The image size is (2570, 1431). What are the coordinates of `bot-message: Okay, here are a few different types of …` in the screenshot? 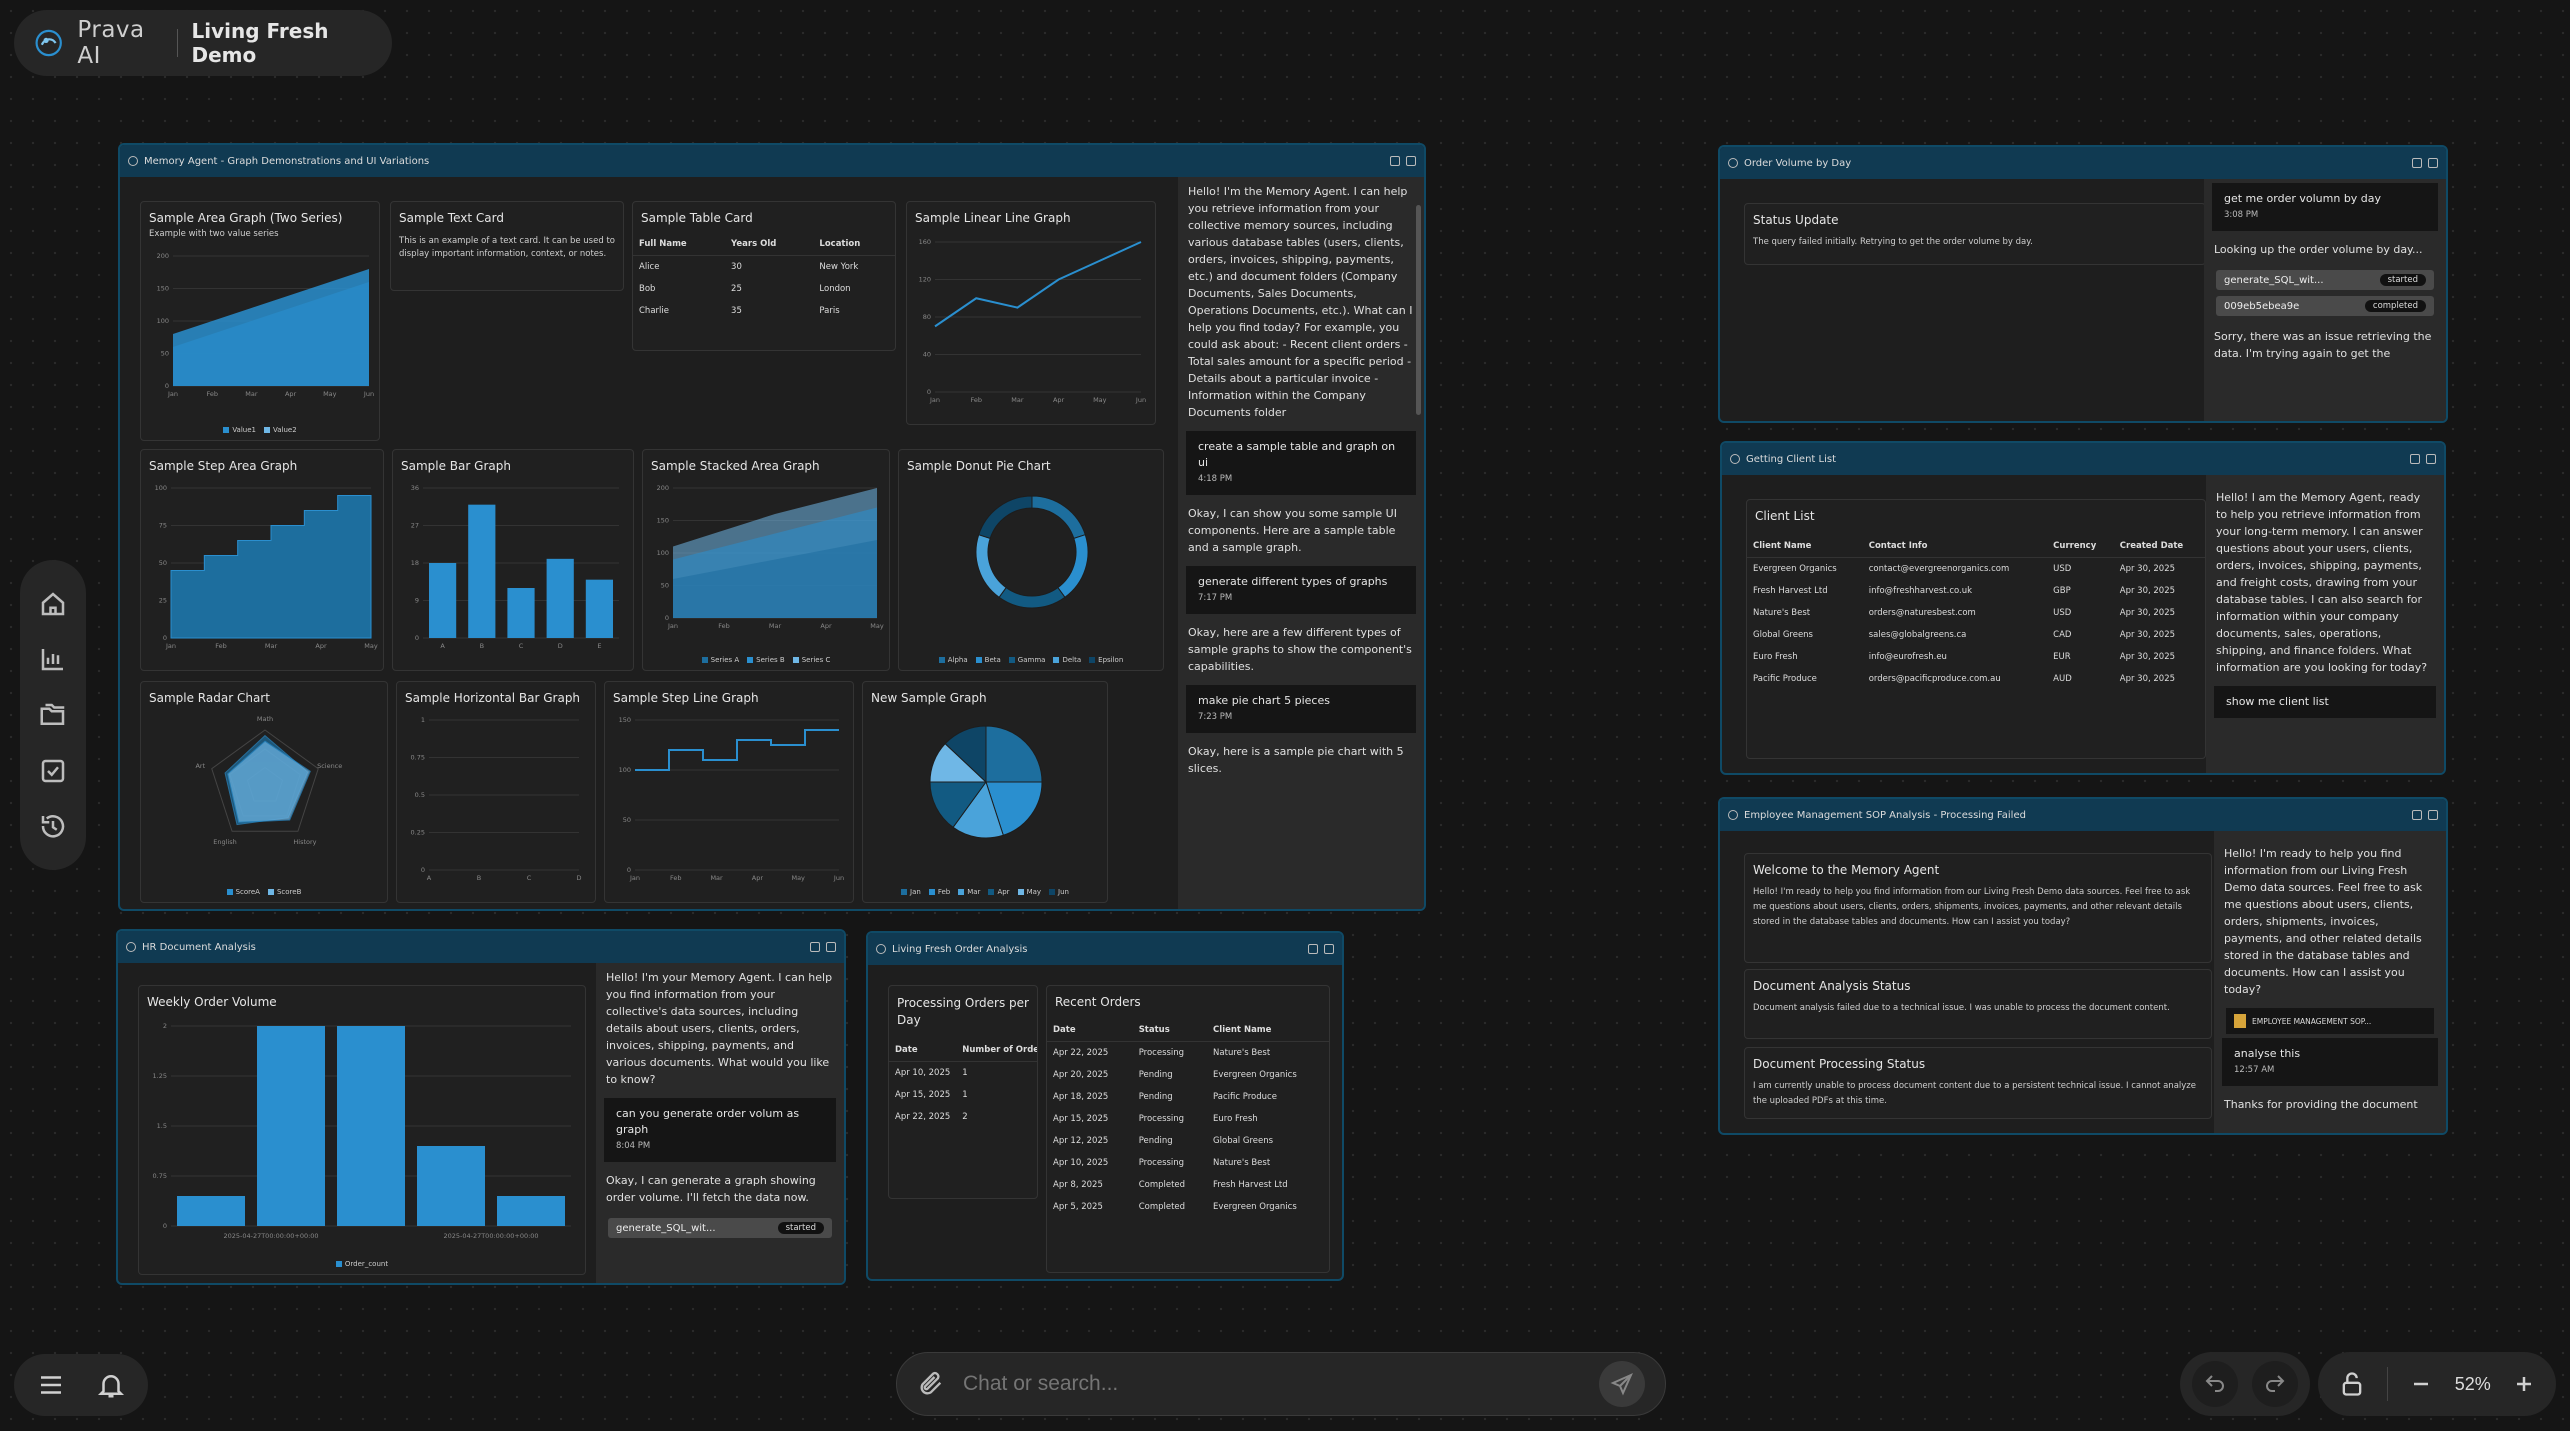 It's located at (1300, 649).